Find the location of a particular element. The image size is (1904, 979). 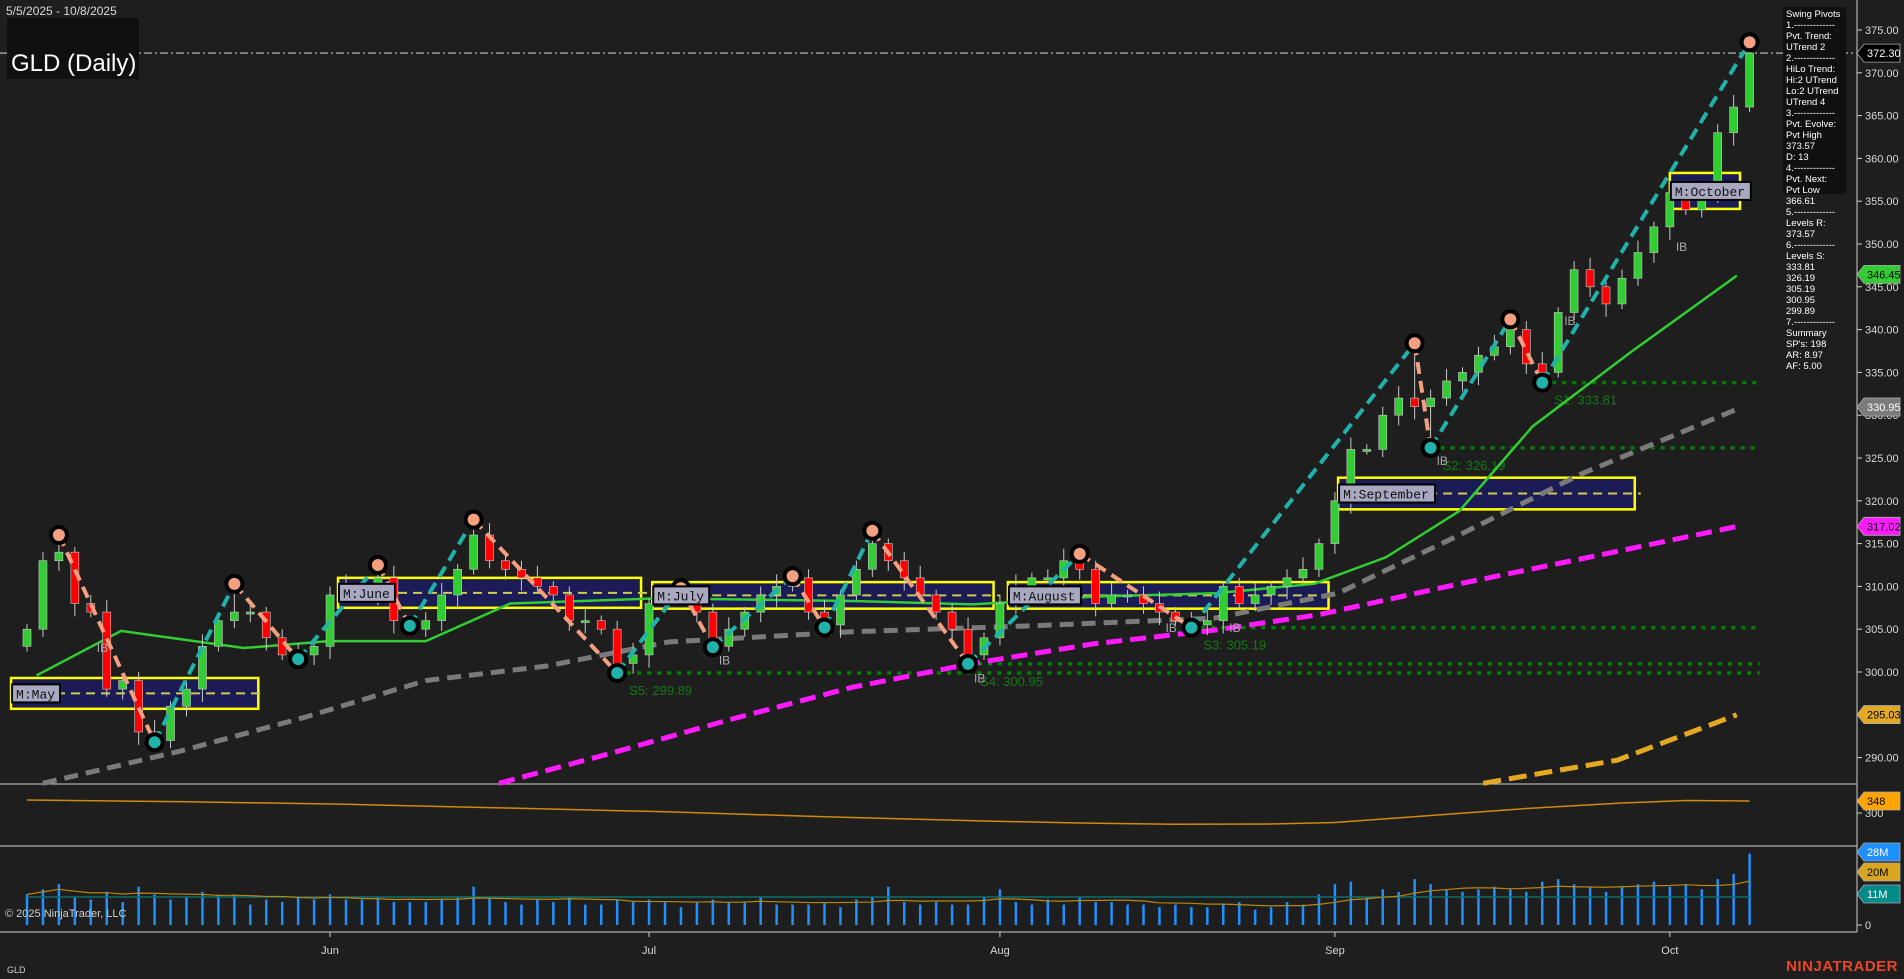

info-line: 373.57 is located at coordinates (1801, 234).